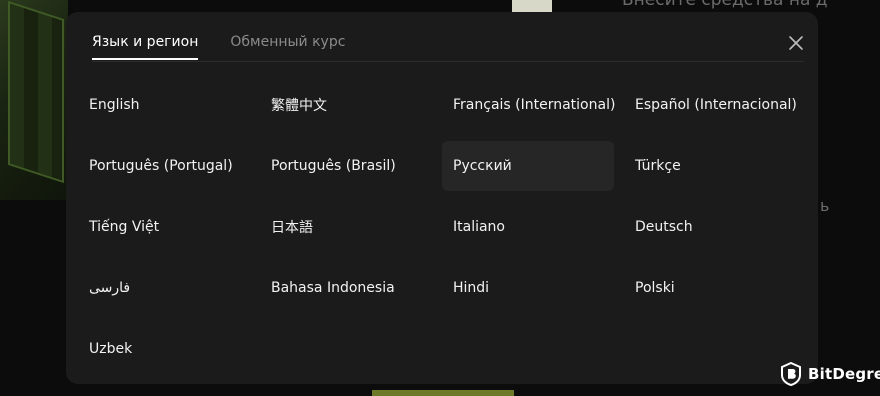  I want to click on tab-language-region: Язык и регион, so click(145, 47).